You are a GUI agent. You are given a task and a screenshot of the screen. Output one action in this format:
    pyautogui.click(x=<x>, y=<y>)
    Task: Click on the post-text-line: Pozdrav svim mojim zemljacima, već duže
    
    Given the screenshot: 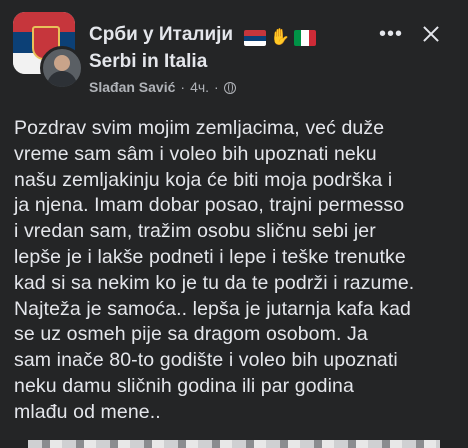 What is the action you would take?
    pyautogui.click(x=199, y=128)
    